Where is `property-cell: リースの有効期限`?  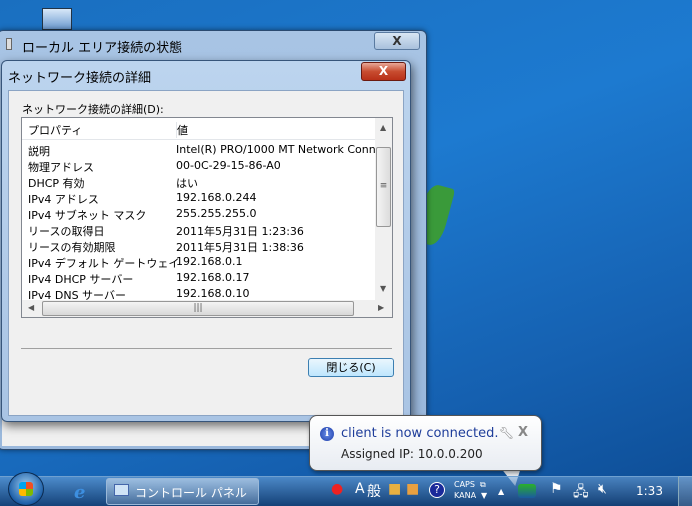
property-cell: リースの有効期限 is located at coordinates (72, 247).